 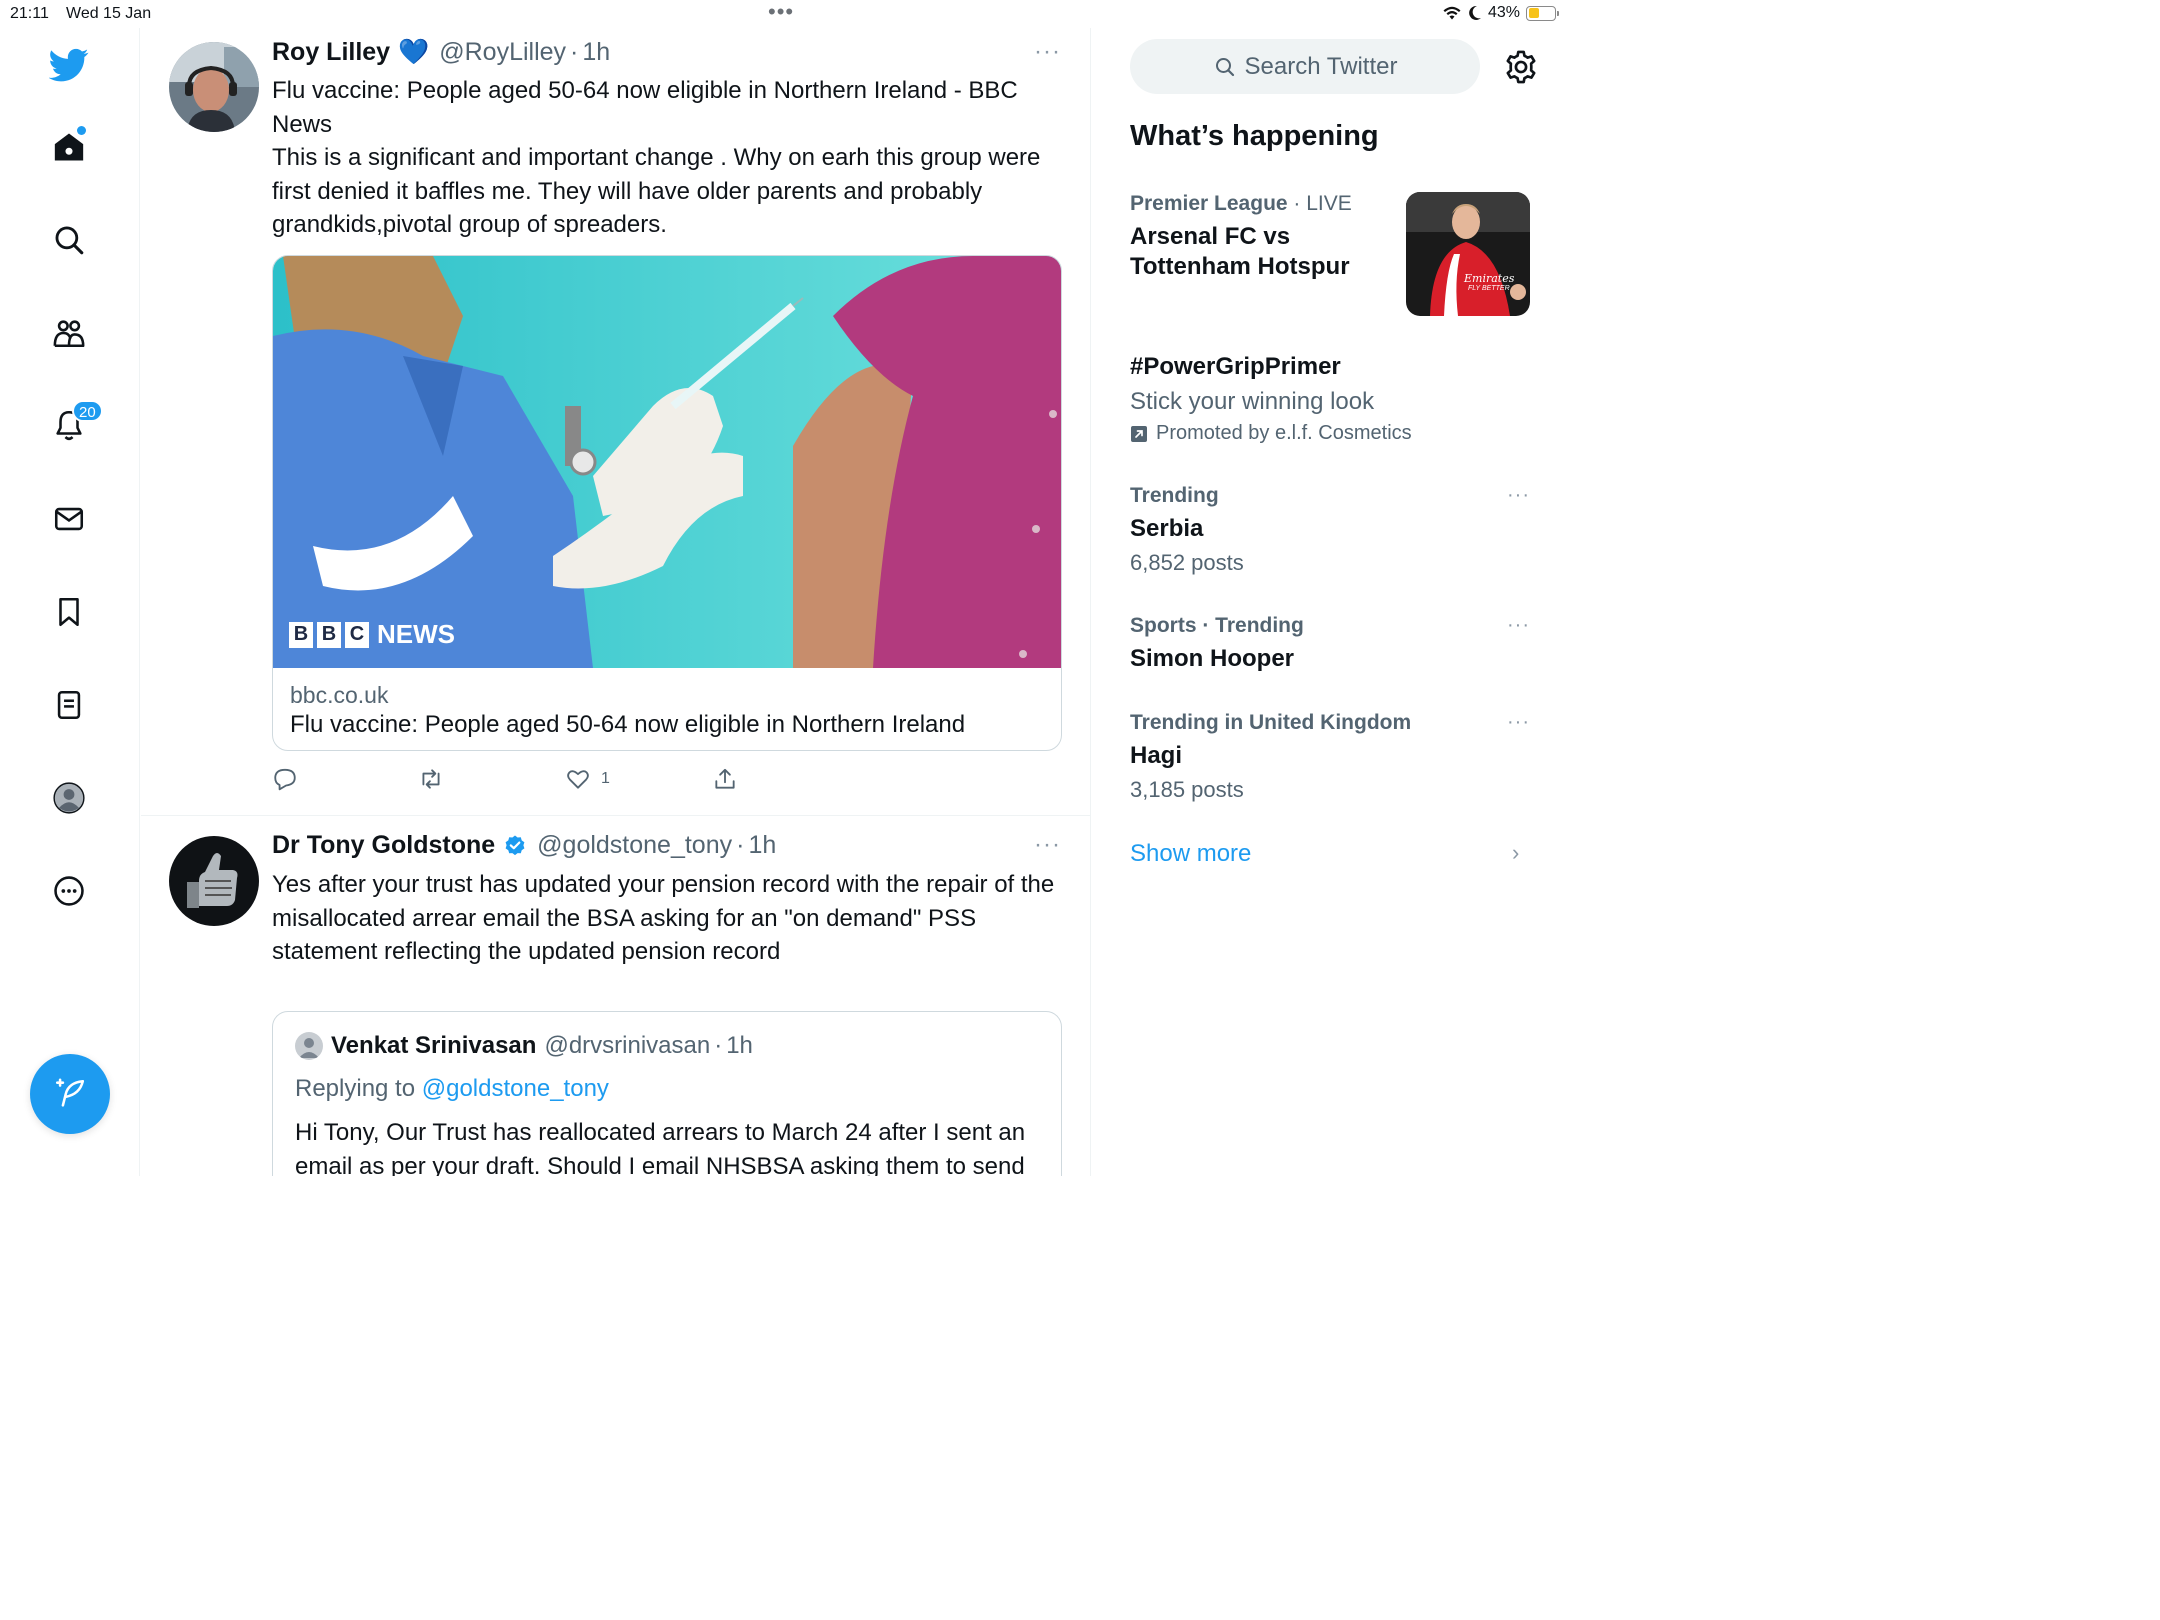 I want to click on vaccination-photo, so click(x=667, y=462).